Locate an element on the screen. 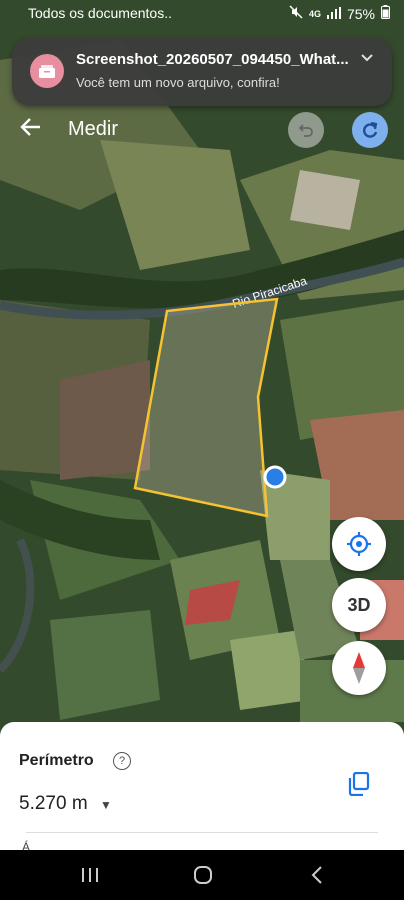 Image resolution: width=404 pixels, height=900 pixels. undo-button is located at coordinates (306, 130).